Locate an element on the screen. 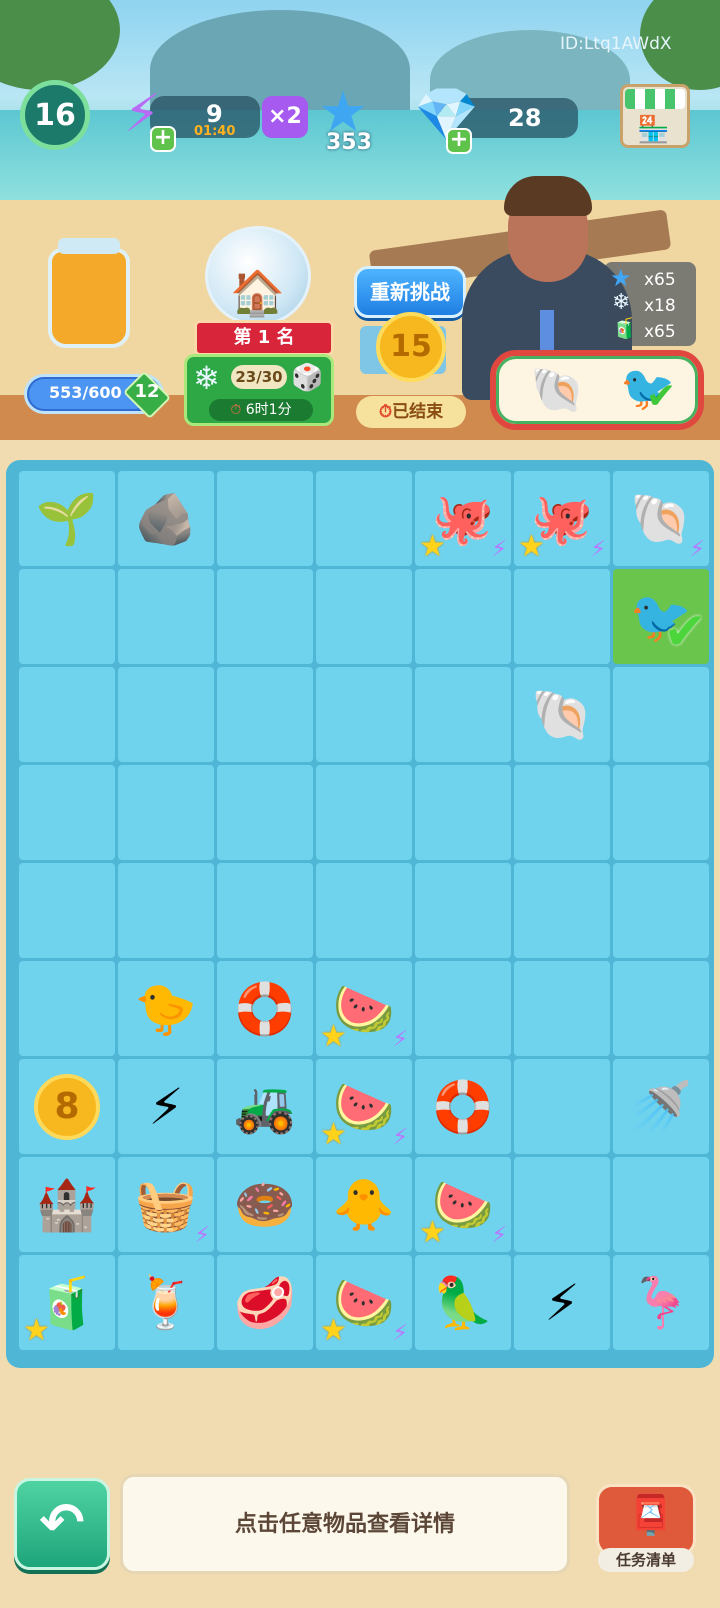 The image size is (720, 1608). add-energy-button: + is located at coordinates (163, 139).